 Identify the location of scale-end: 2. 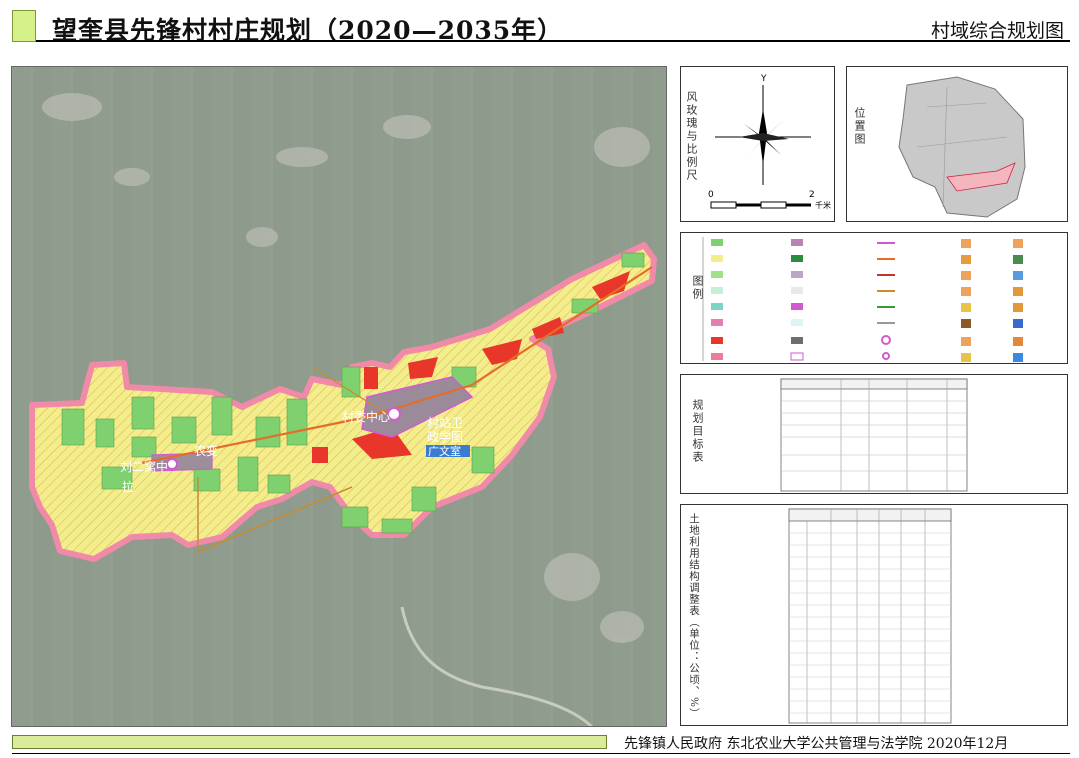
(812, 195).